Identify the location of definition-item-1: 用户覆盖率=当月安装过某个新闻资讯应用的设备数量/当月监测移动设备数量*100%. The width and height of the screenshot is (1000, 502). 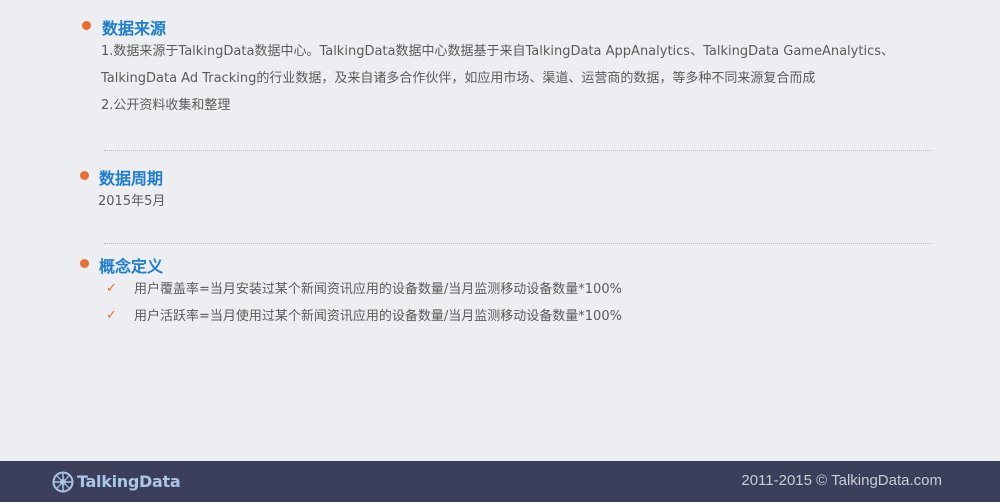
(378, 289).